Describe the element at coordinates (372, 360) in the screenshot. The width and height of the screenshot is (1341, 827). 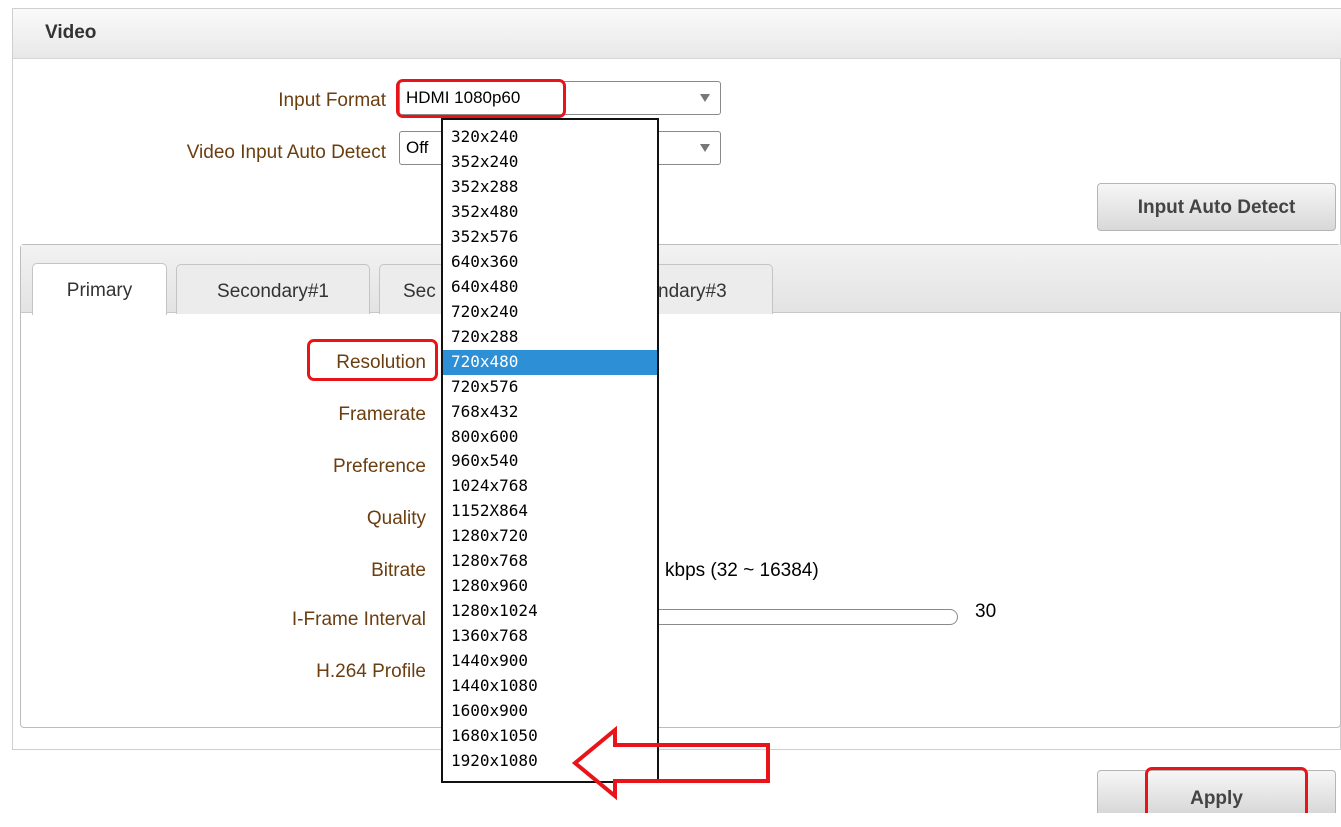
I see `resolution-callout` at that location.